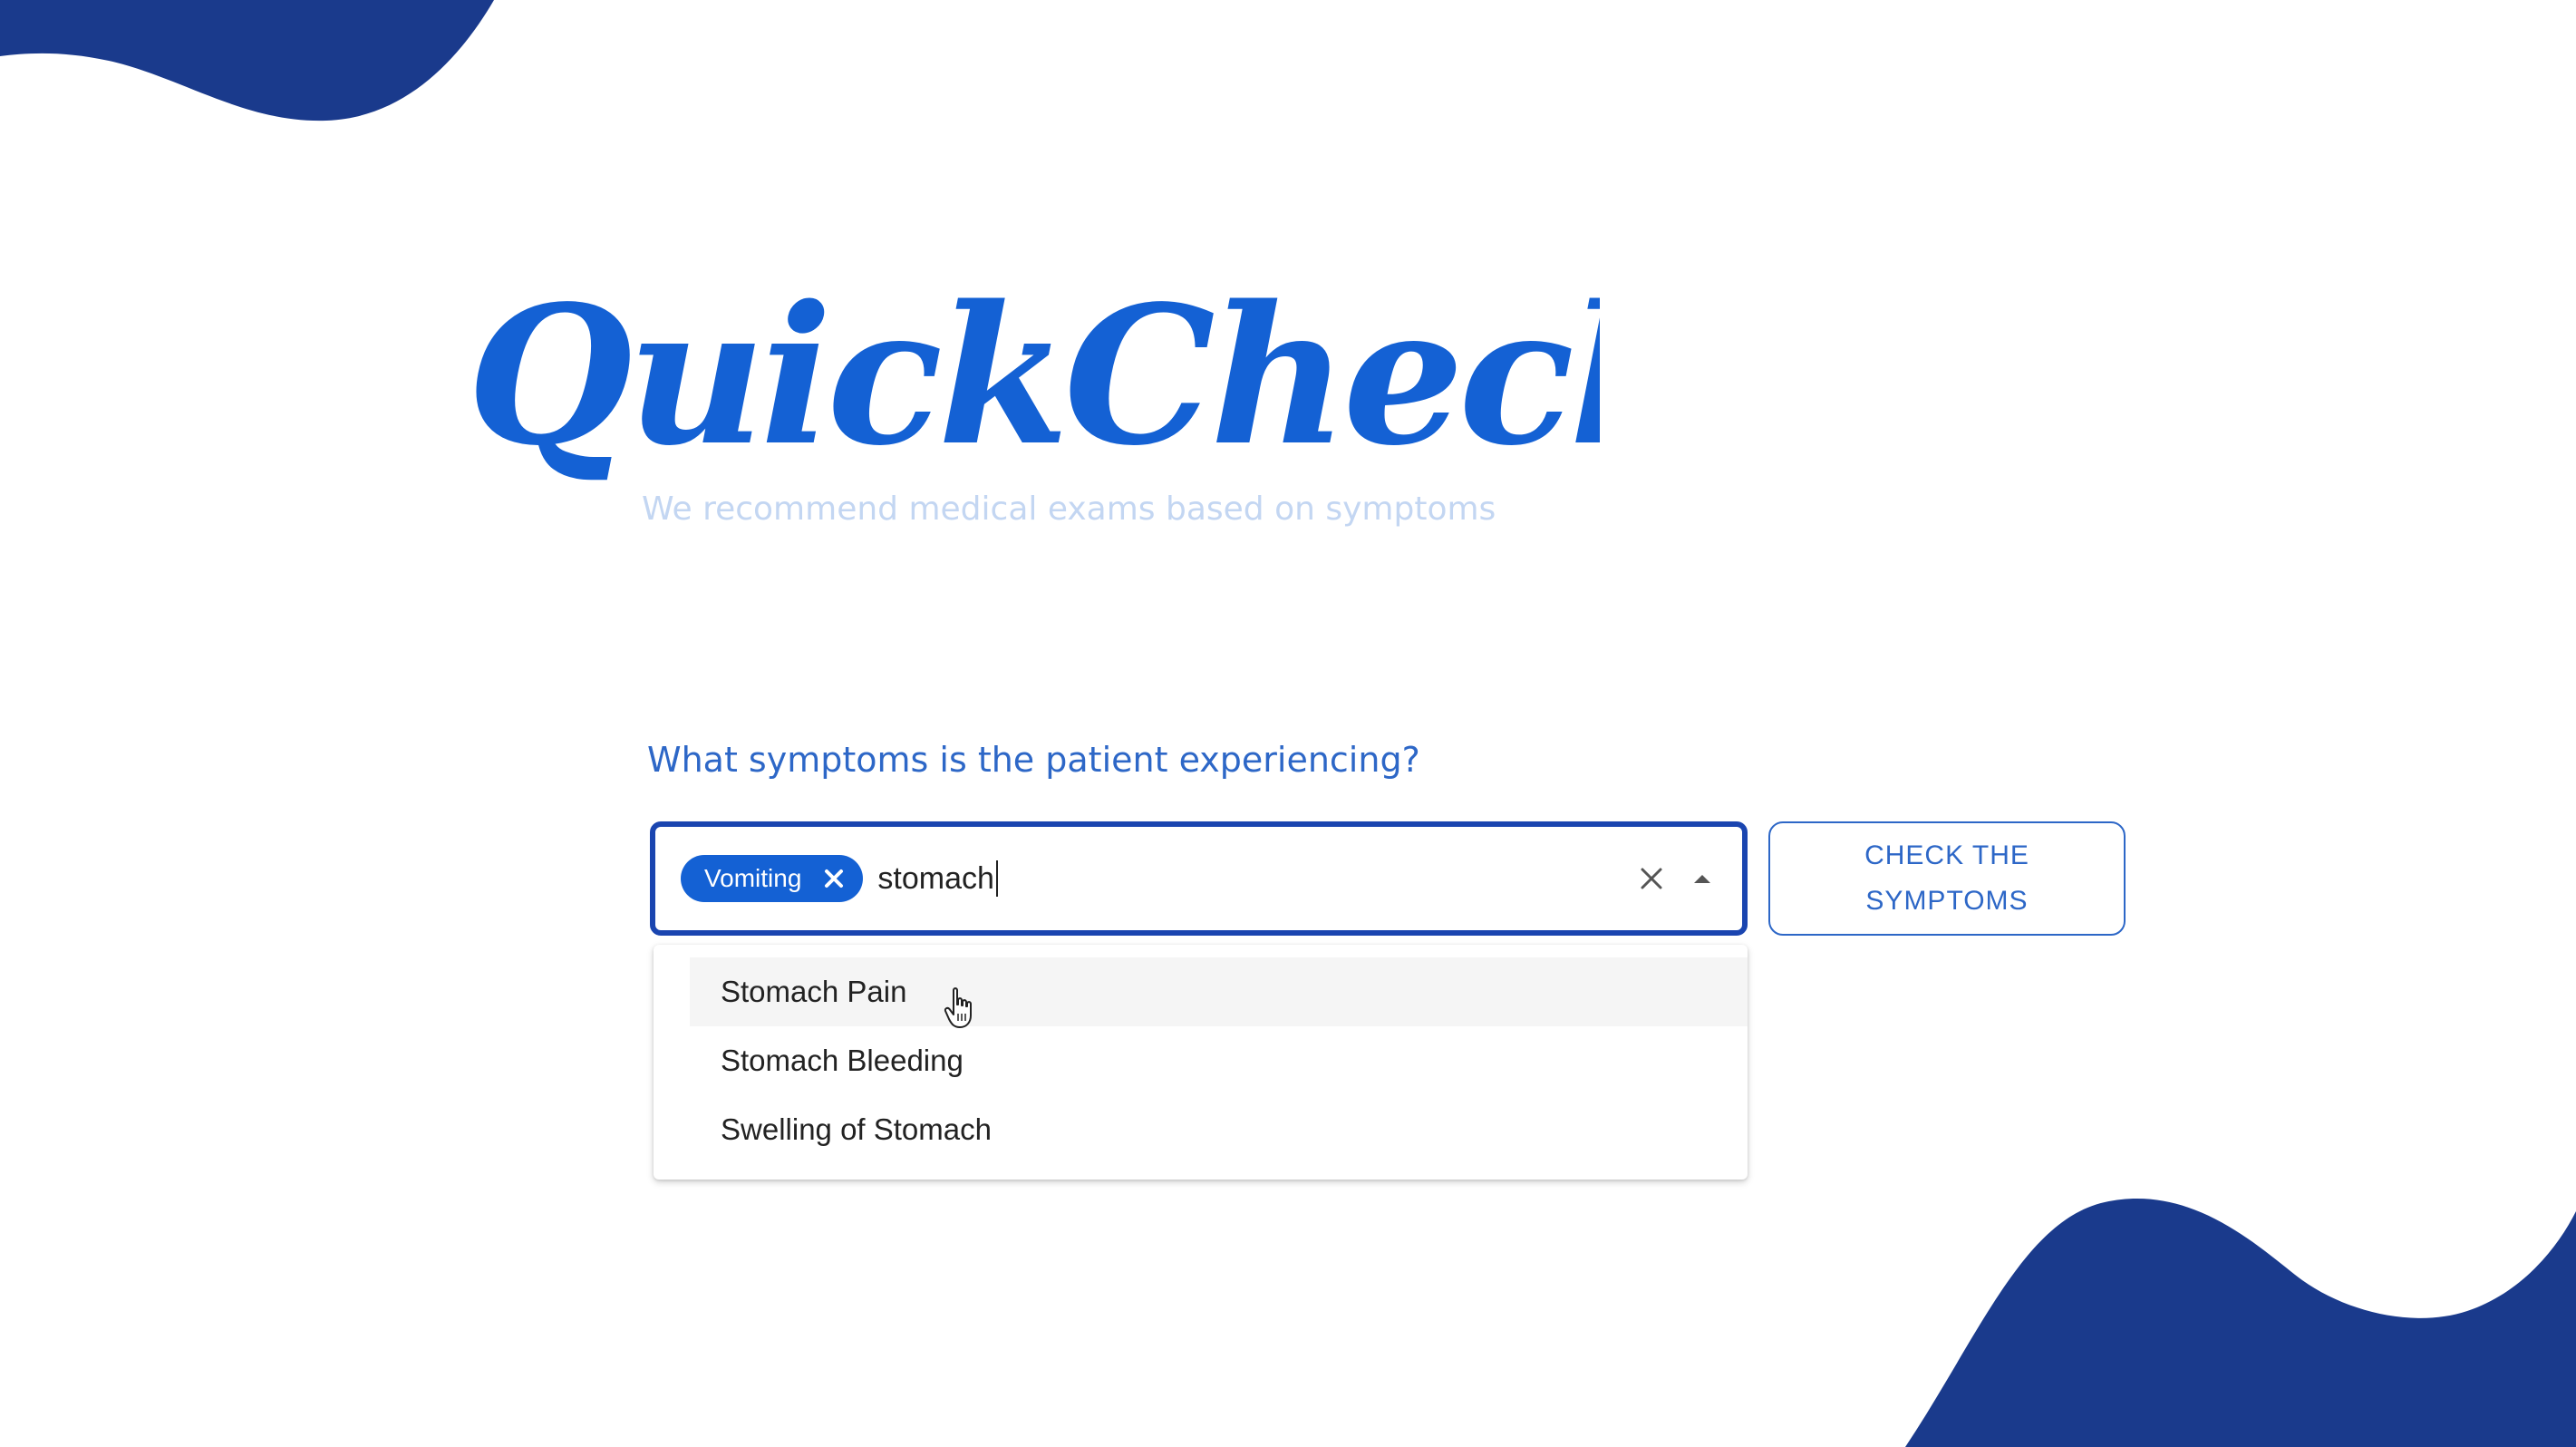 Image resolution: width=2576 pixels, height=1447 pixels. I want to click on text-caret, so click(996, 878).